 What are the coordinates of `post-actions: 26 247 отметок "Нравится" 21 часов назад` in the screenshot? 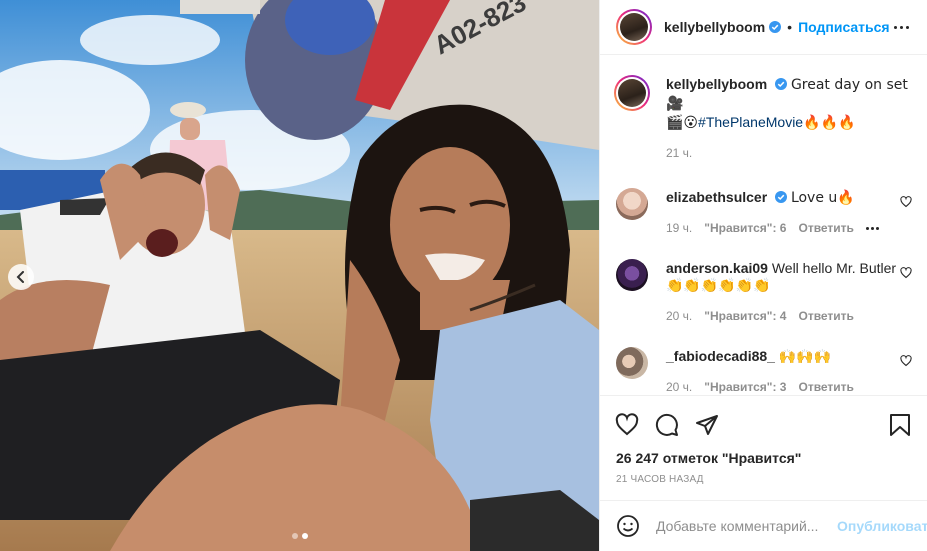 It's located at (763, 440).